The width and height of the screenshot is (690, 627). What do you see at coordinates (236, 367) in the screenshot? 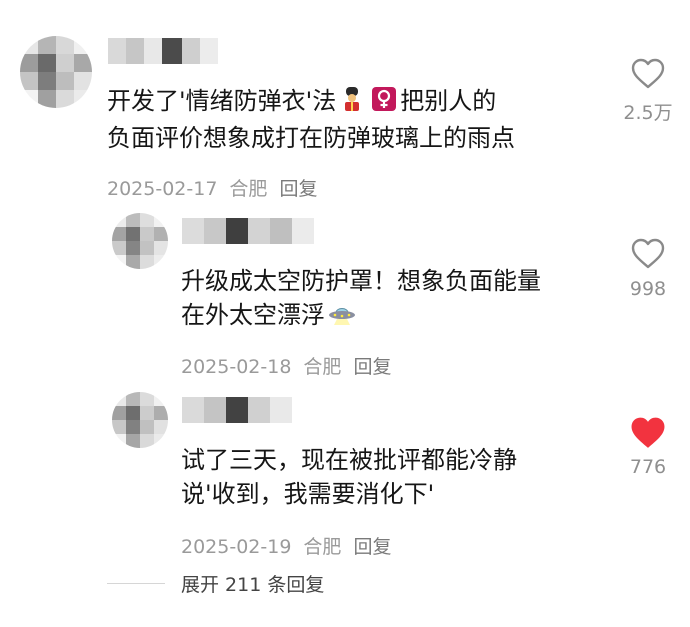
I see `comment-date: 2025-02-18` at bounding box center [236, 367].